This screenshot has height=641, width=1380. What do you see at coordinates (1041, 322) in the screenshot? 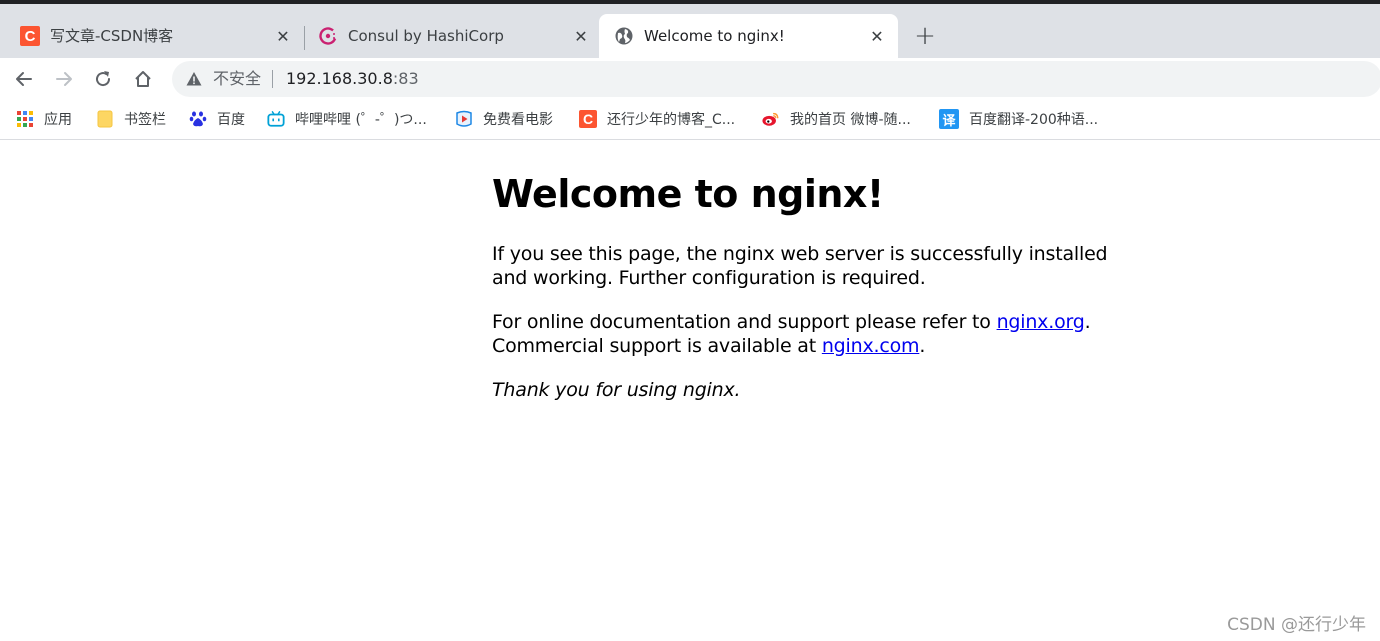
I see `nginx-org-link: nginx.org` at bounding box center [1041, 322].